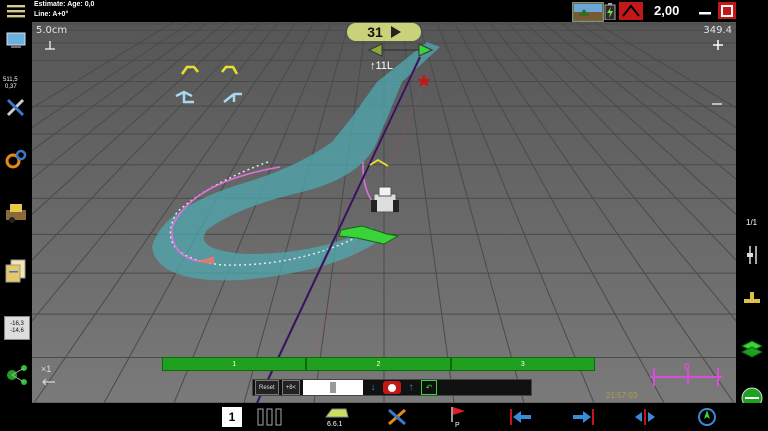  What do you see at coordinates (16, 271) in the screenshot?
I see `documents-icon` at bounding box center [16, 271].